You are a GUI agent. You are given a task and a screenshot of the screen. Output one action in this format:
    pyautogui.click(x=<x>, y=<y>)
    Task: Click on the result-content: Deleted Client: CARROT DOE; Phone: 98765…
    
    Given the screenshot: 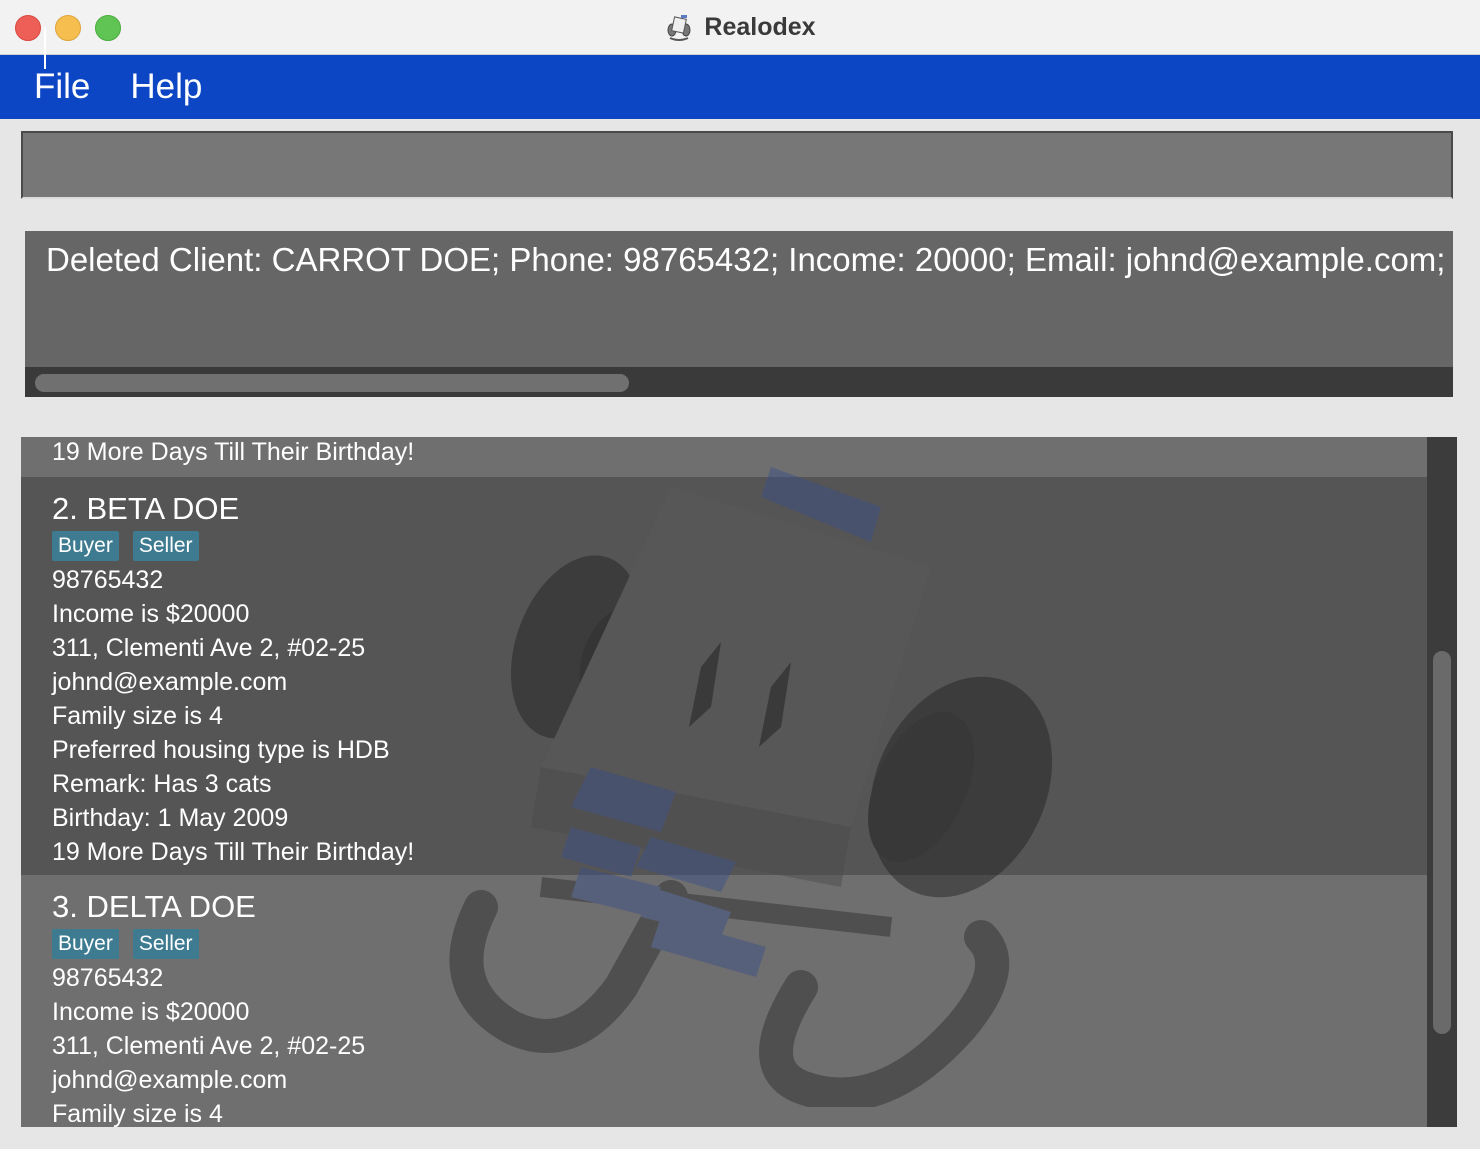 What is the action you would take?
    pyautogui.click(x=739, y=299)
    